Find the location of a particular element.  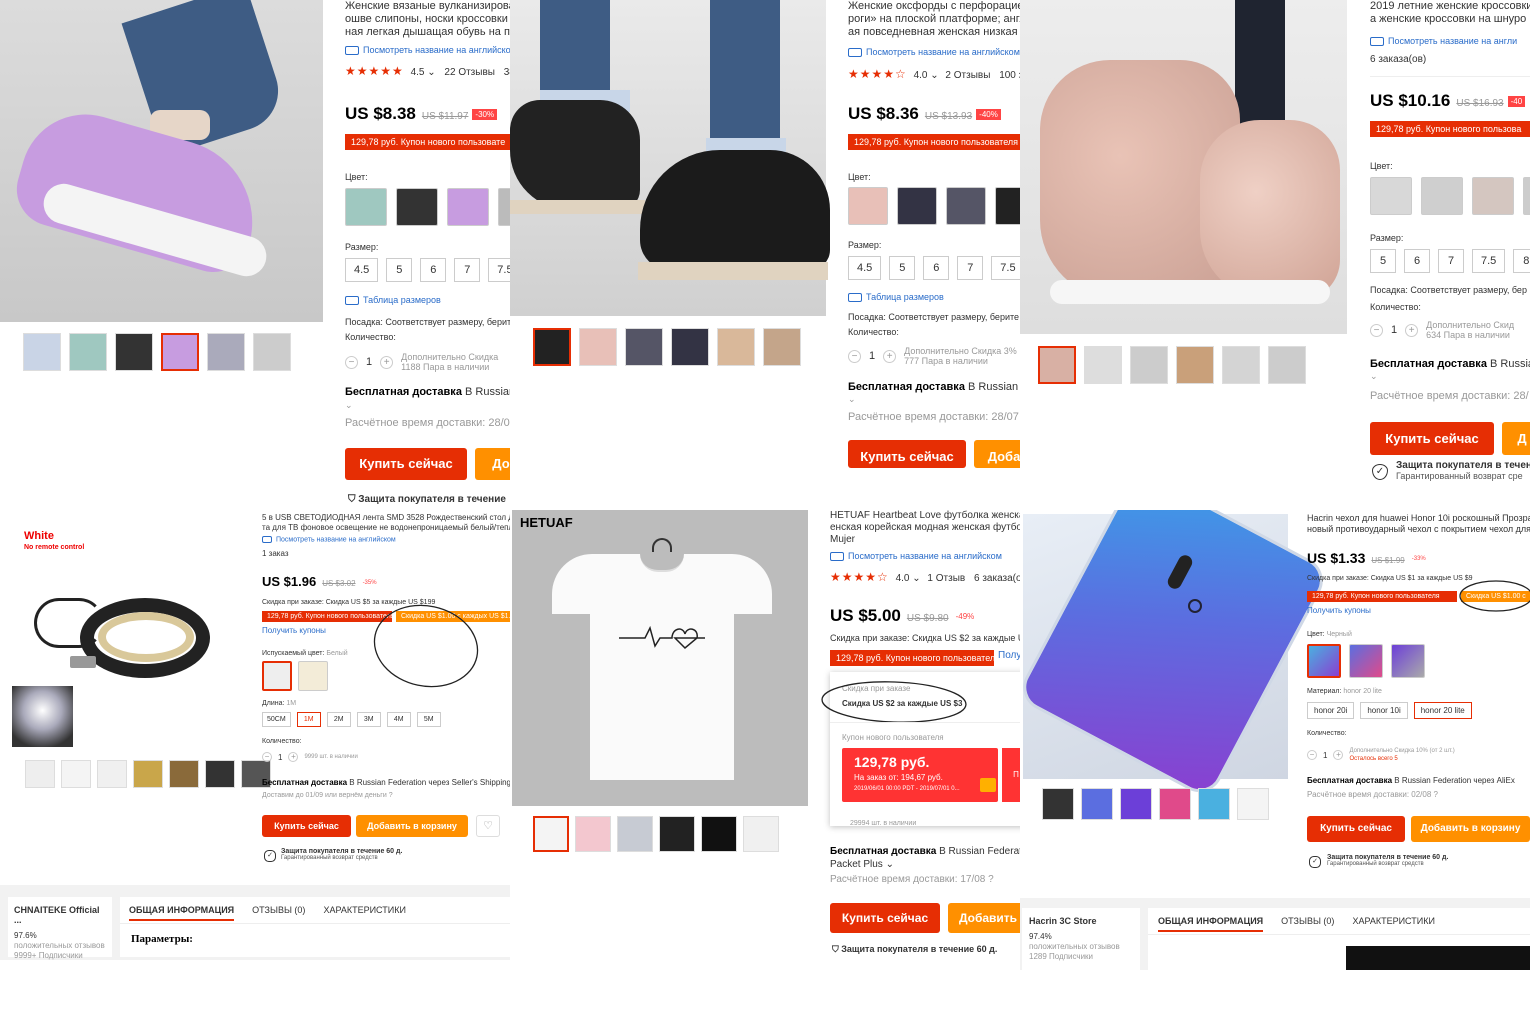

coupon-banner: 129,78 руб. Купон нового пользовате is located at coordinates (427, 142).